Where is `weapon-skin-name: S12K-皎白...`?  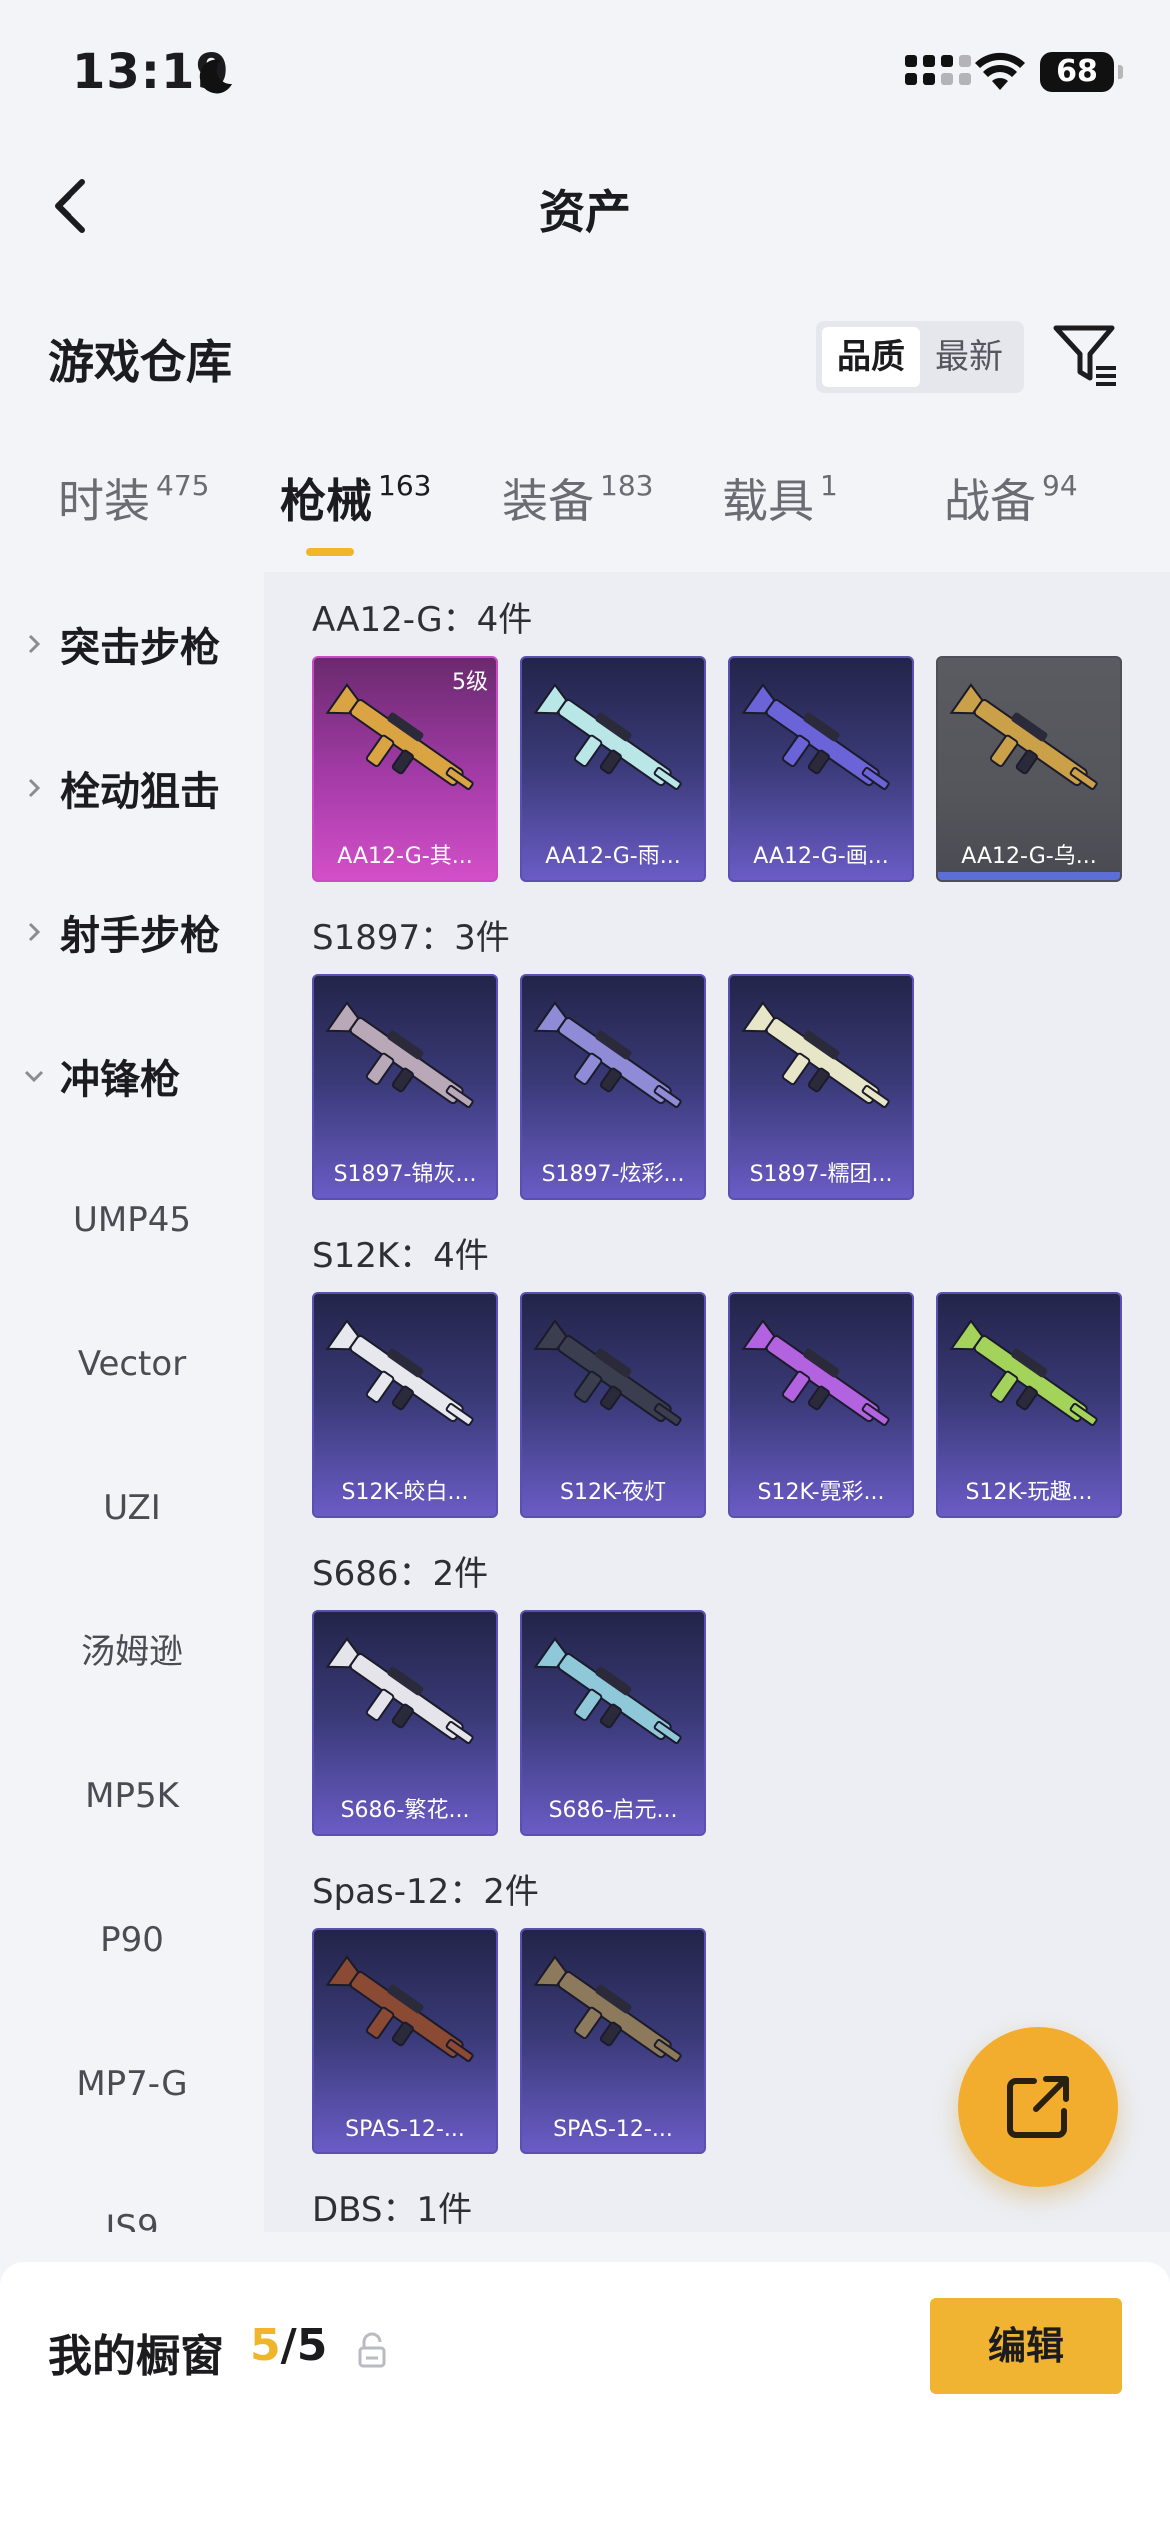 weapon-skin-name: S12K-皎白... is located at coordinates (405, 1492).